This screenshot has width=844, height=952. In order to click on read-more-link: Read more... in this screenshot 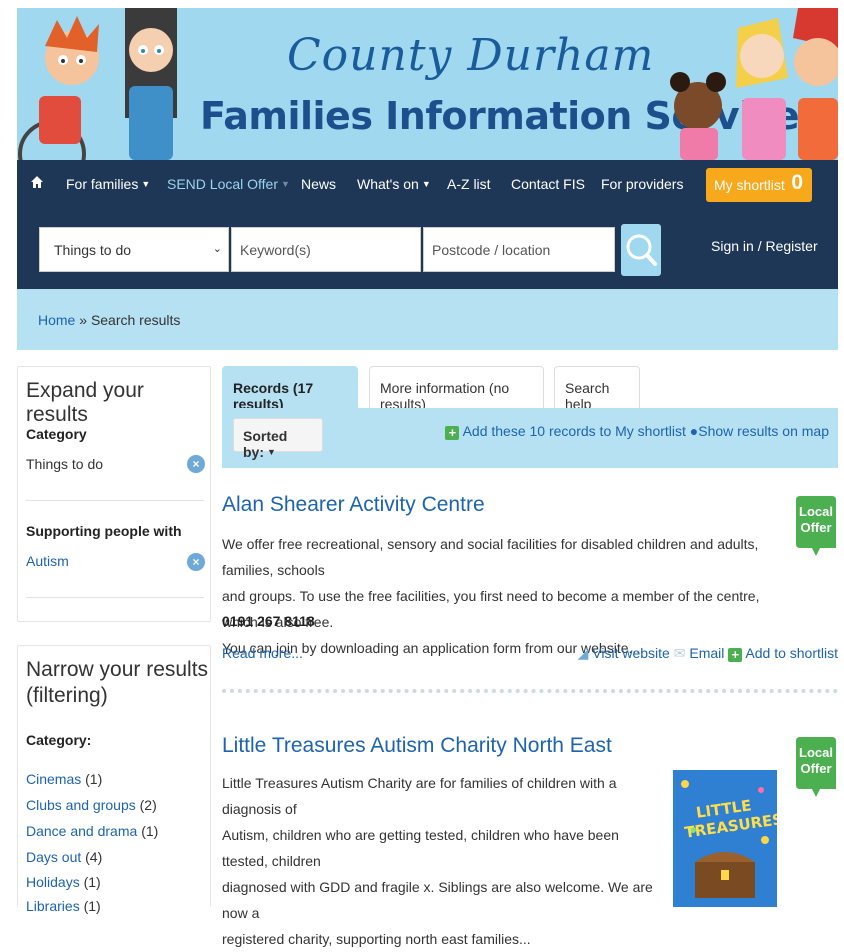, I will do `click(262, 653)`.